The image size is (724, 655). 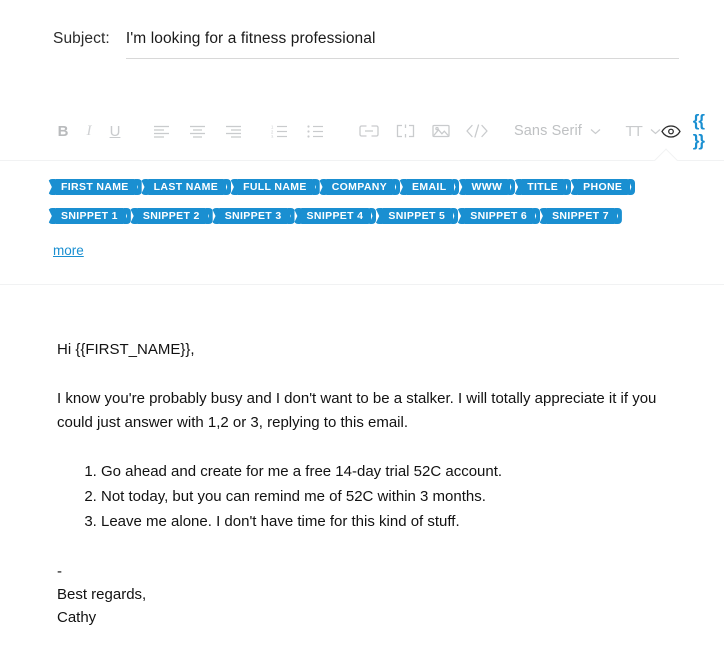 What do you see at coordinates (315, 131) in the screenshot?
I see `bullet-list-icon` at bounding box center [315, 131].